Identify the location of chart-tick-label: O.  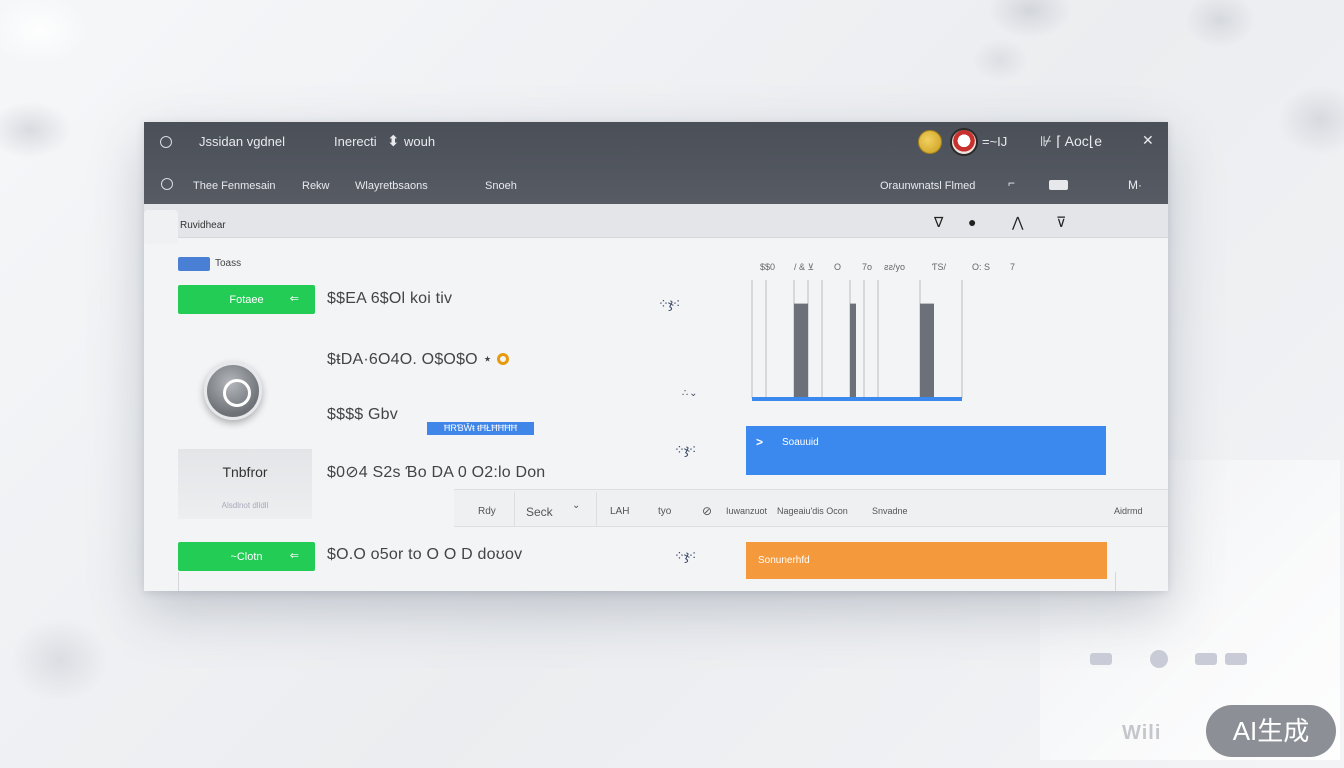
(837, 267).